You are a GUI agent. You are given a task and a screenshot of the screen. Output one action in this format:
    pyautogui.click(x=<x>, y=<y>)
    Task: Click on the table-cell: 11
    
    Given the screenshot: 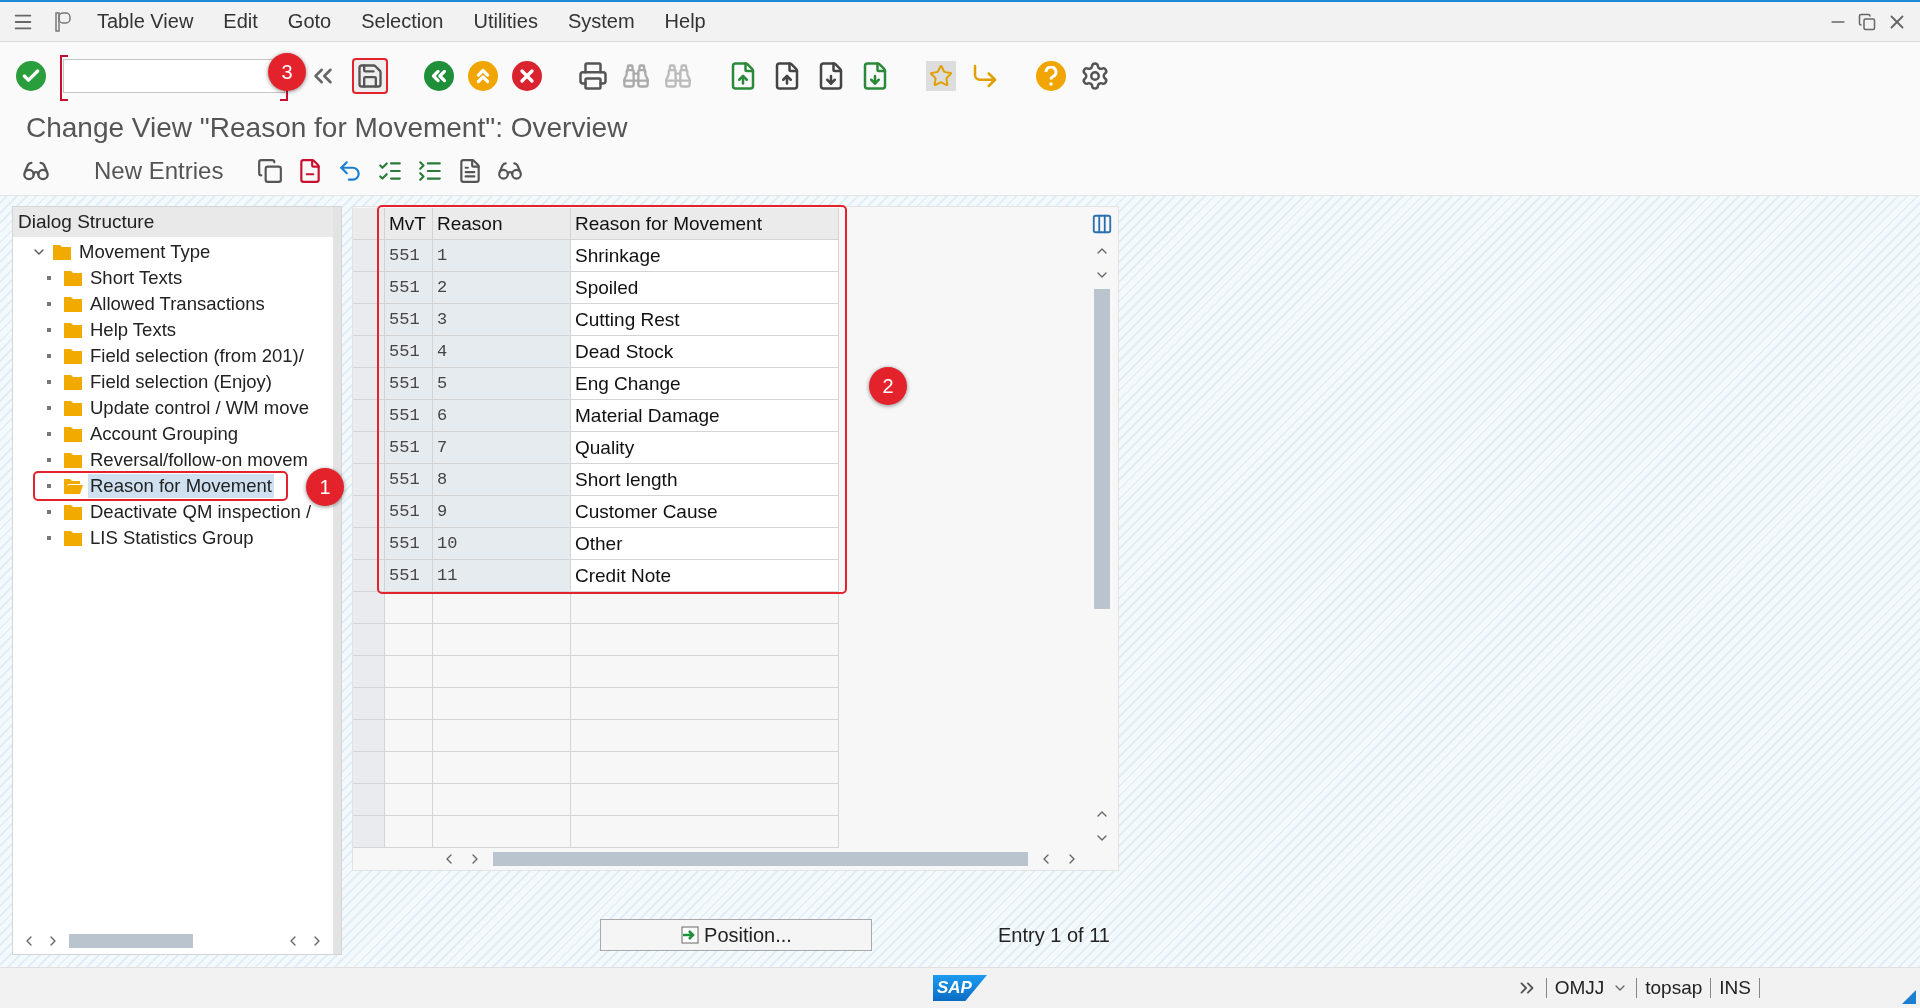 What is the action you would take?
    pyautogui.click(x=502, y=576)
    